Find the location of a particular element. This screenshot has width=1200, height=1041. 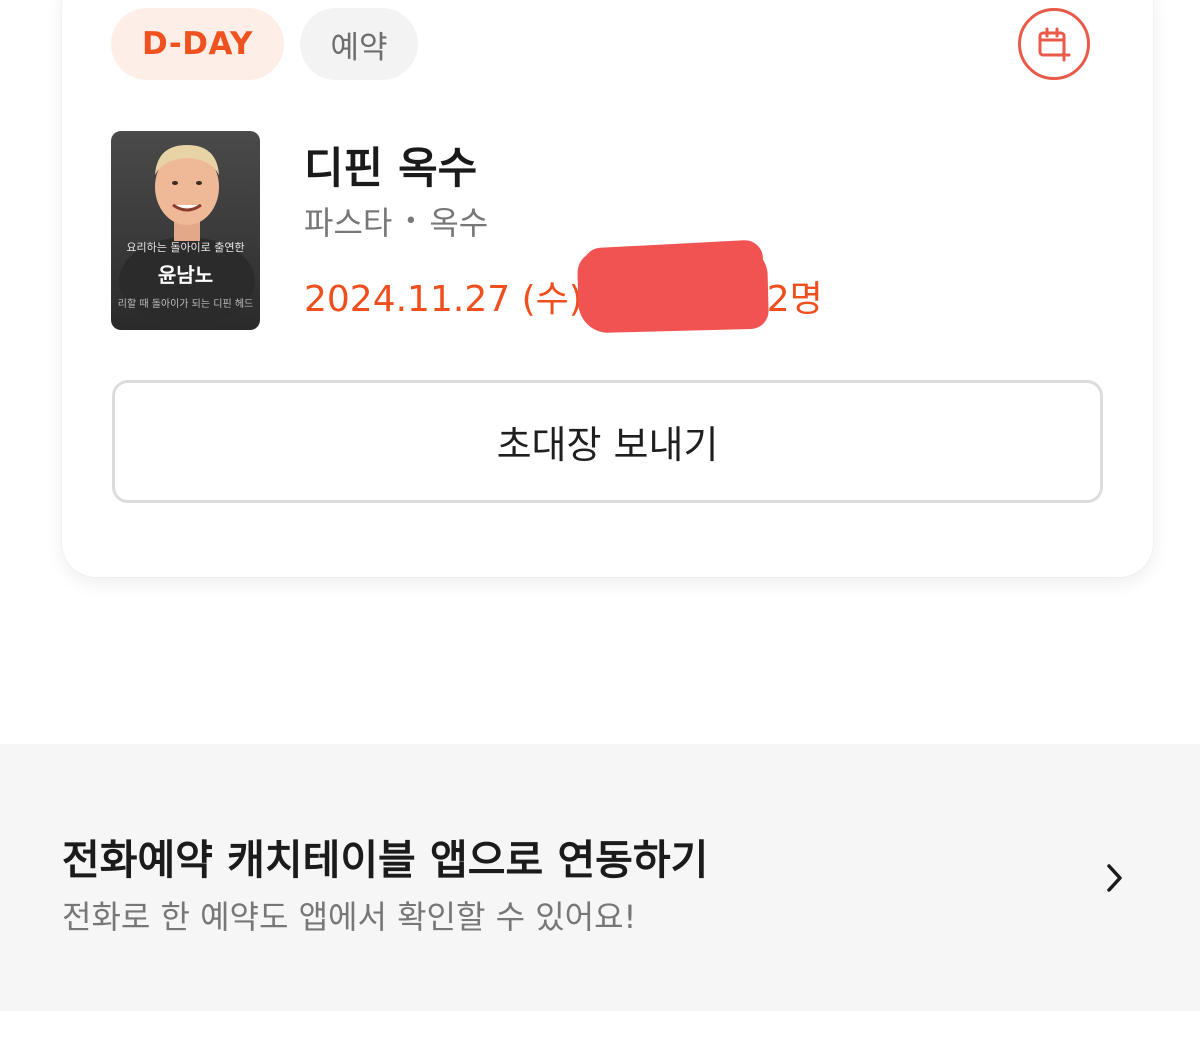

restaurant-location: 옥수 is located at coordinates (459, 223).